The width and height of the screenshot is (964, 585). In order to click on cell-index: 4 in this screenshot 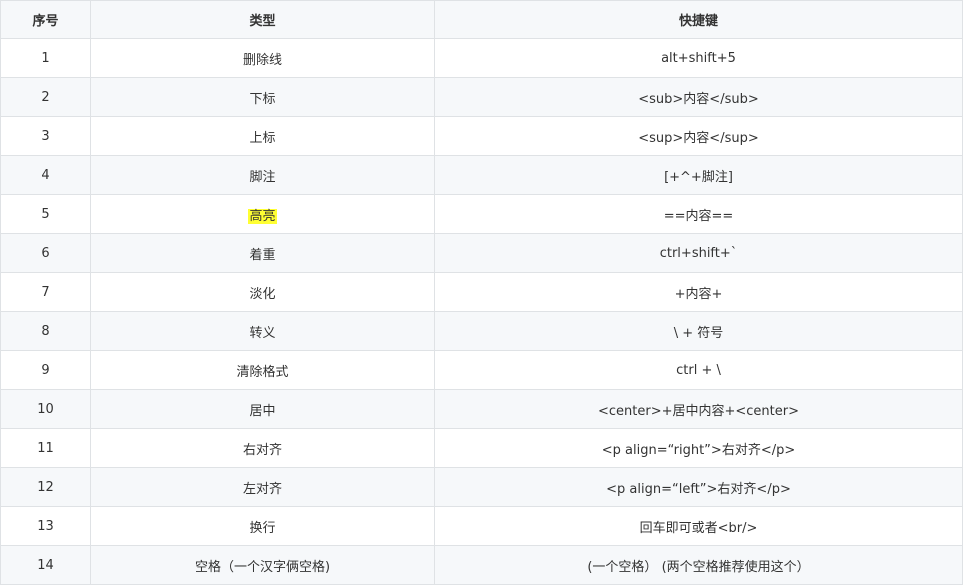, I will do `click(45, 175)`.